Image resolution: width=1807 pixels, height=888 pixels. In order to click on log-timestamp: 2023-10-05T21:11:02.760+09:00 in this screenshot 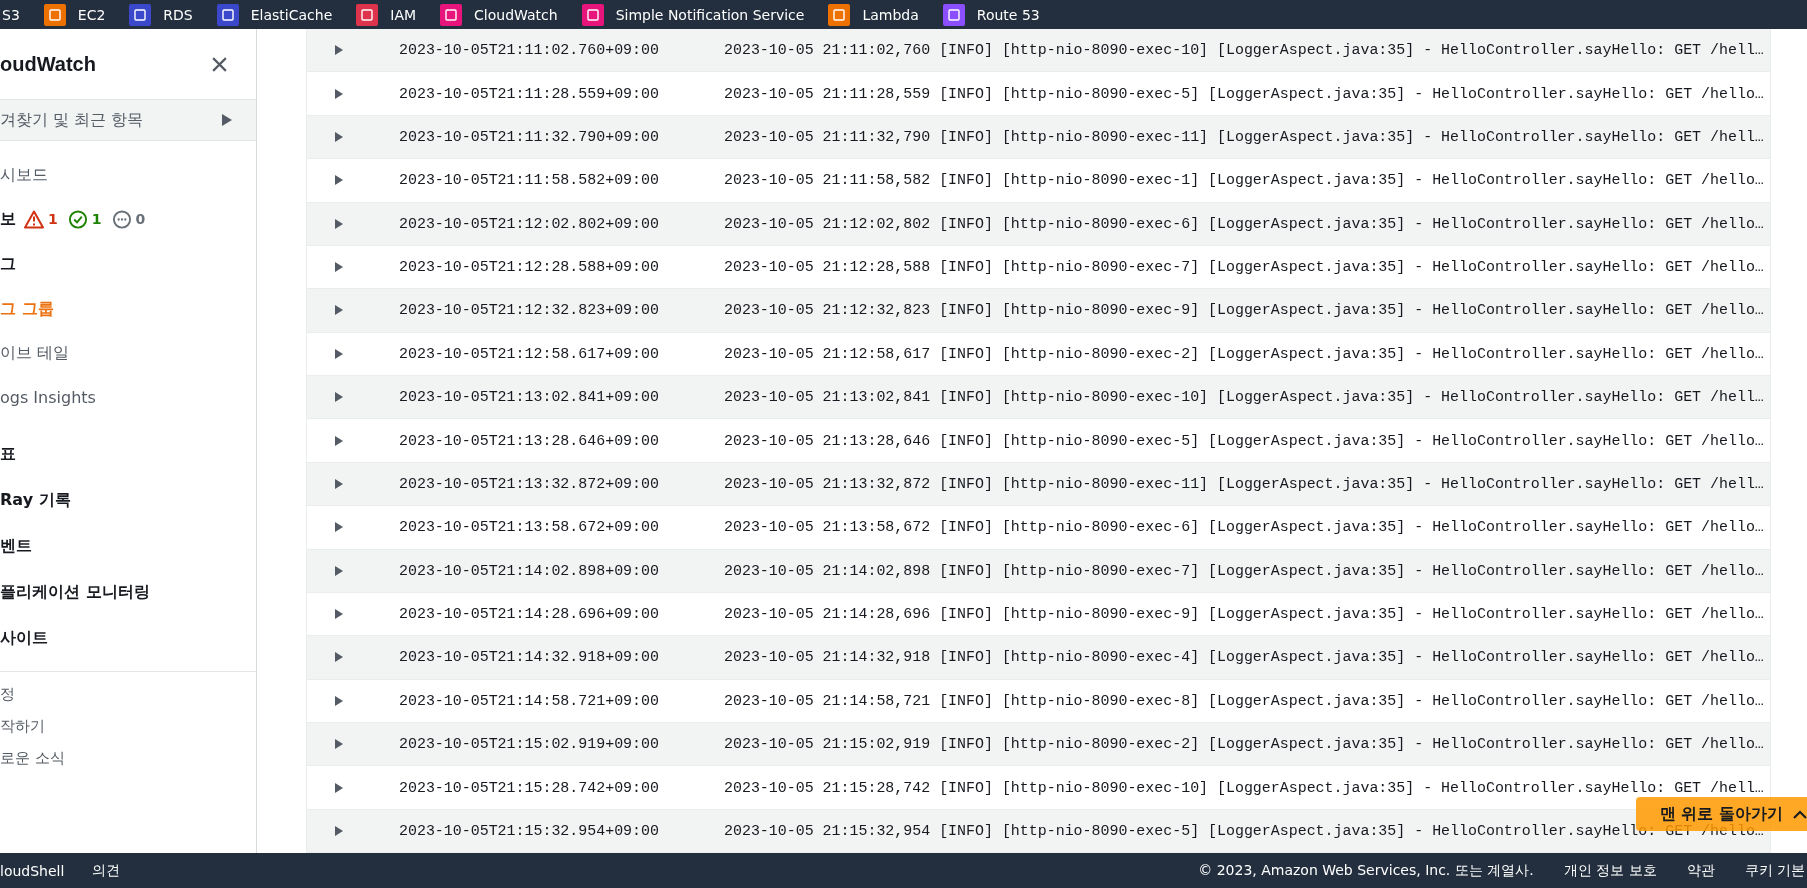, I will do `click(529, 50)`.